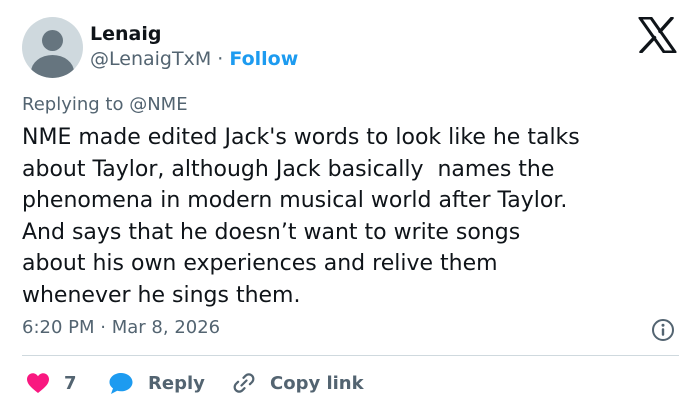 The image size is (700, 410). What do you see at coordinates (52, 40) in the screenshot?
I see `avatar-head-shape` at bounding box center [52, 40].